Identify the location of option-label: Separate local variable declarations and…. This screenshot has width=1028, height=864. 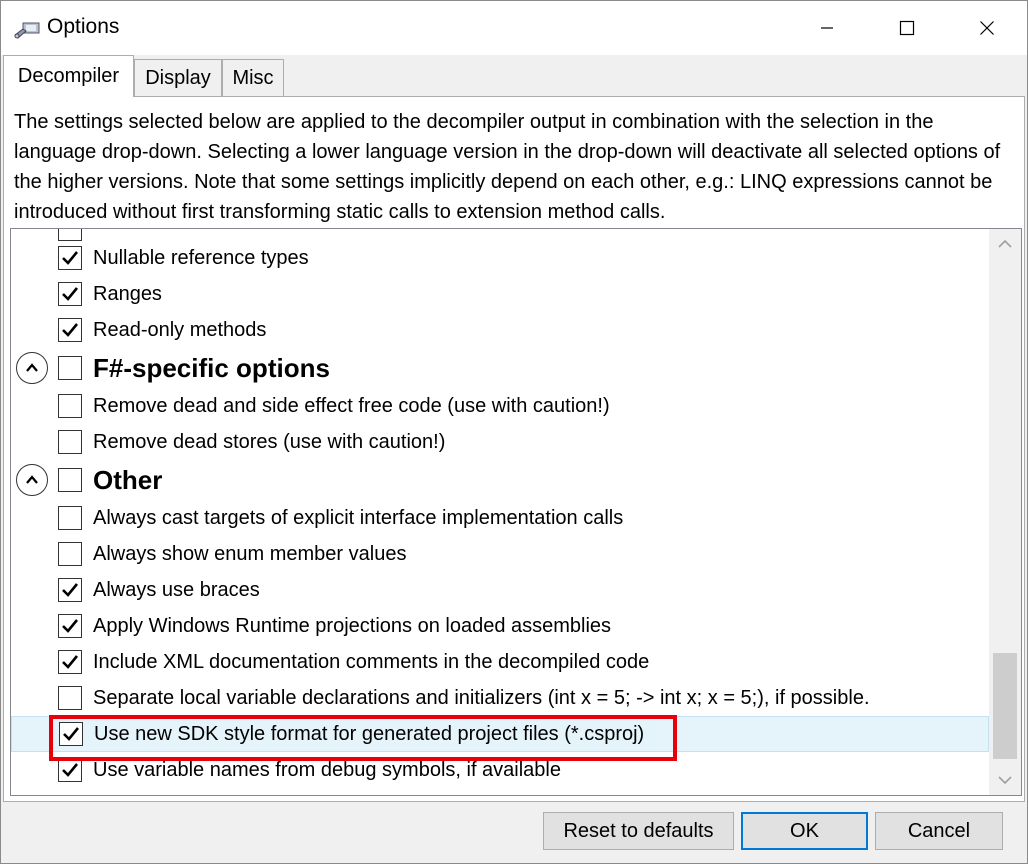
(481, 697).